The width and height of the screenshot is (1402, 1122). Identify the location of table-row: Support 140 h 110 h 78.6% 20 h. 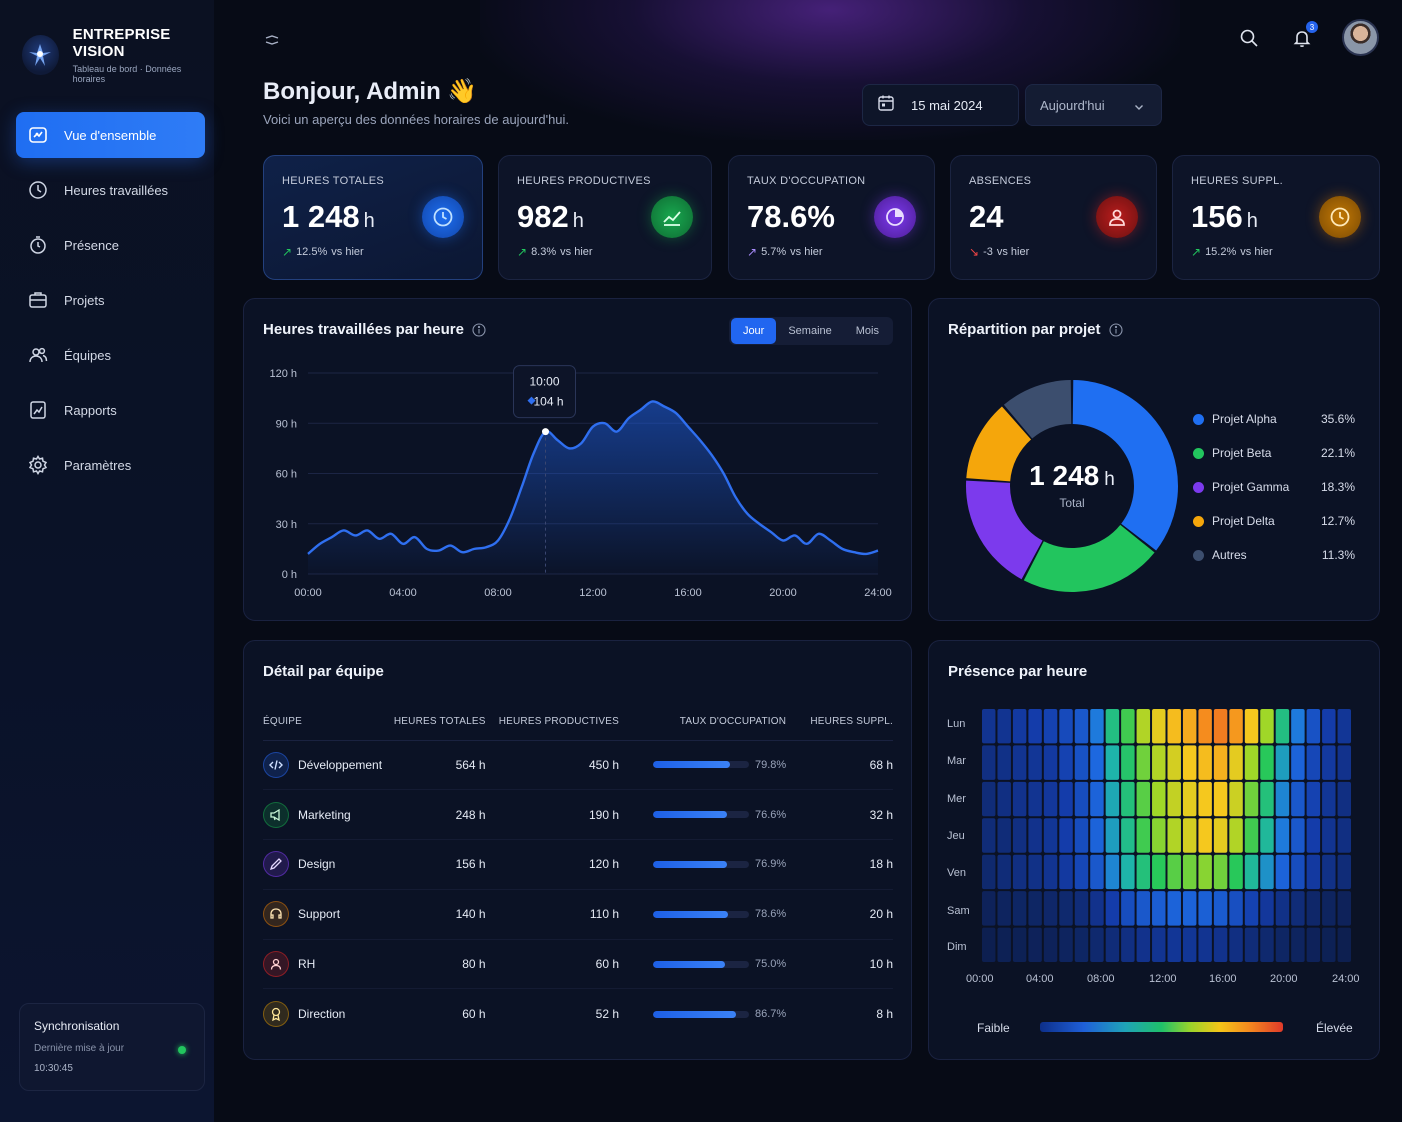
(578, 914).